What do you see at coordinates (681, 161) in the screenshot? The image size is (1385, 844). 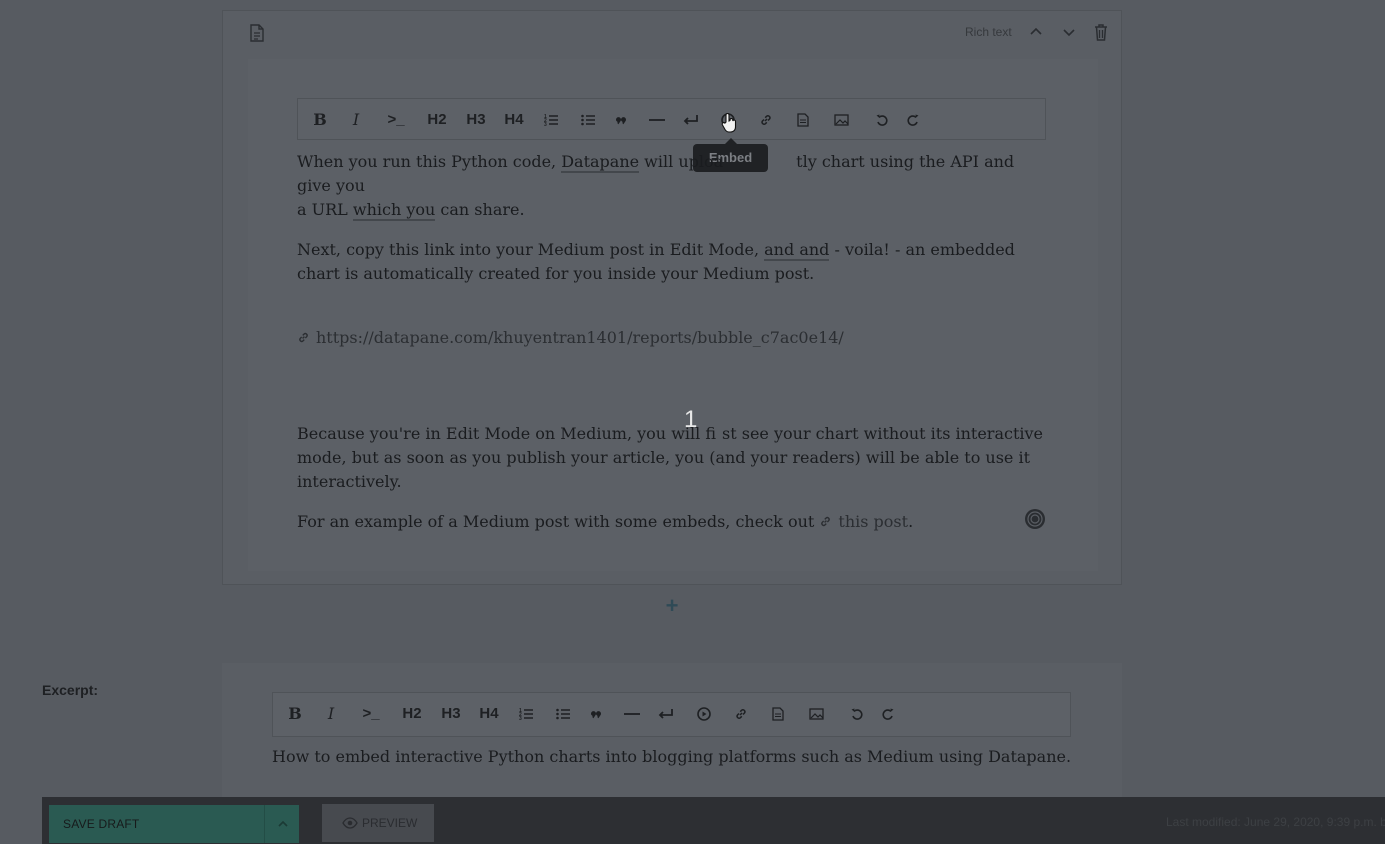 I see `text: will uploa` at bounding box center [681, 161].